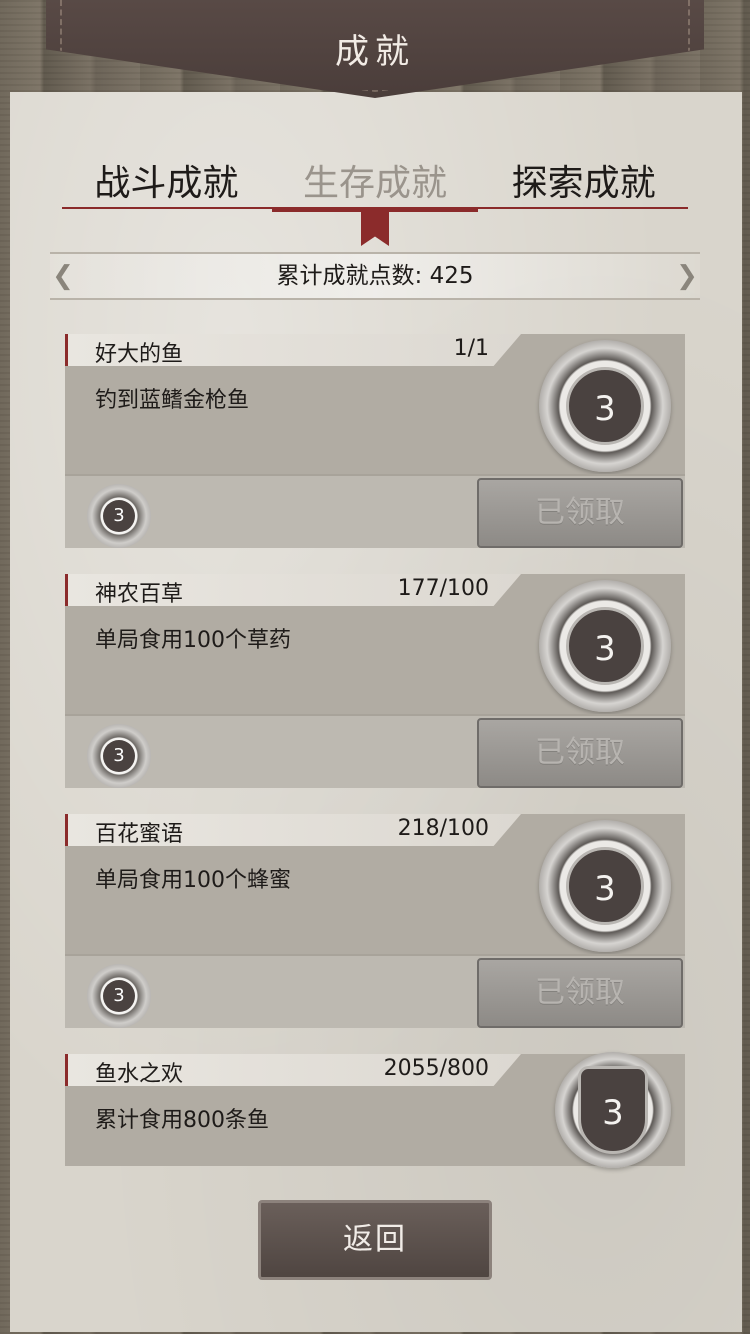 The image size is (750, 1334). What do you see at coordinates (139, 834) in the screenshot?
I see `achievement-name: 百花蜜语` at bounding box center [139, 834].